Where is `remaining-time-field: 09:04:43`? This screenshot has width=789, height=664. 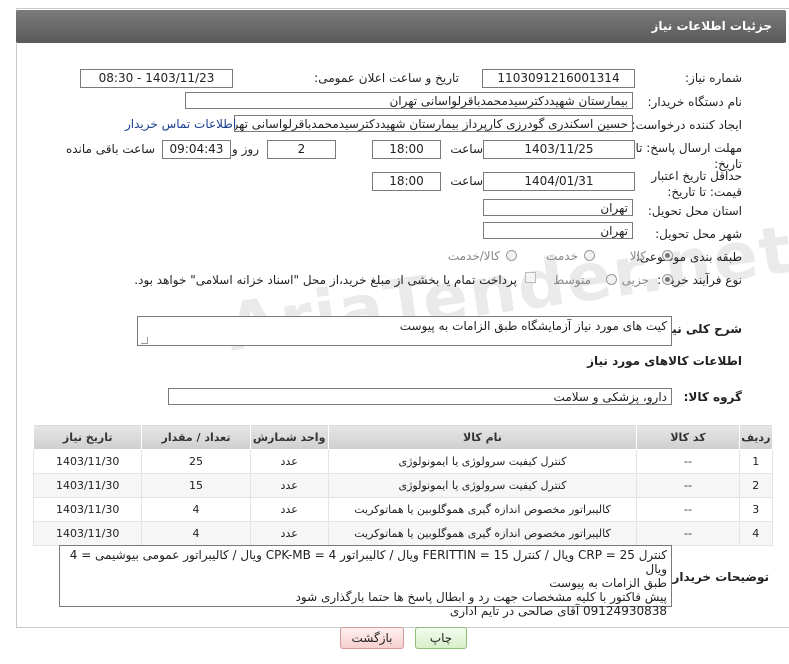
remaining-time-field: 09:04:43 is located at coordinates (196, 149).